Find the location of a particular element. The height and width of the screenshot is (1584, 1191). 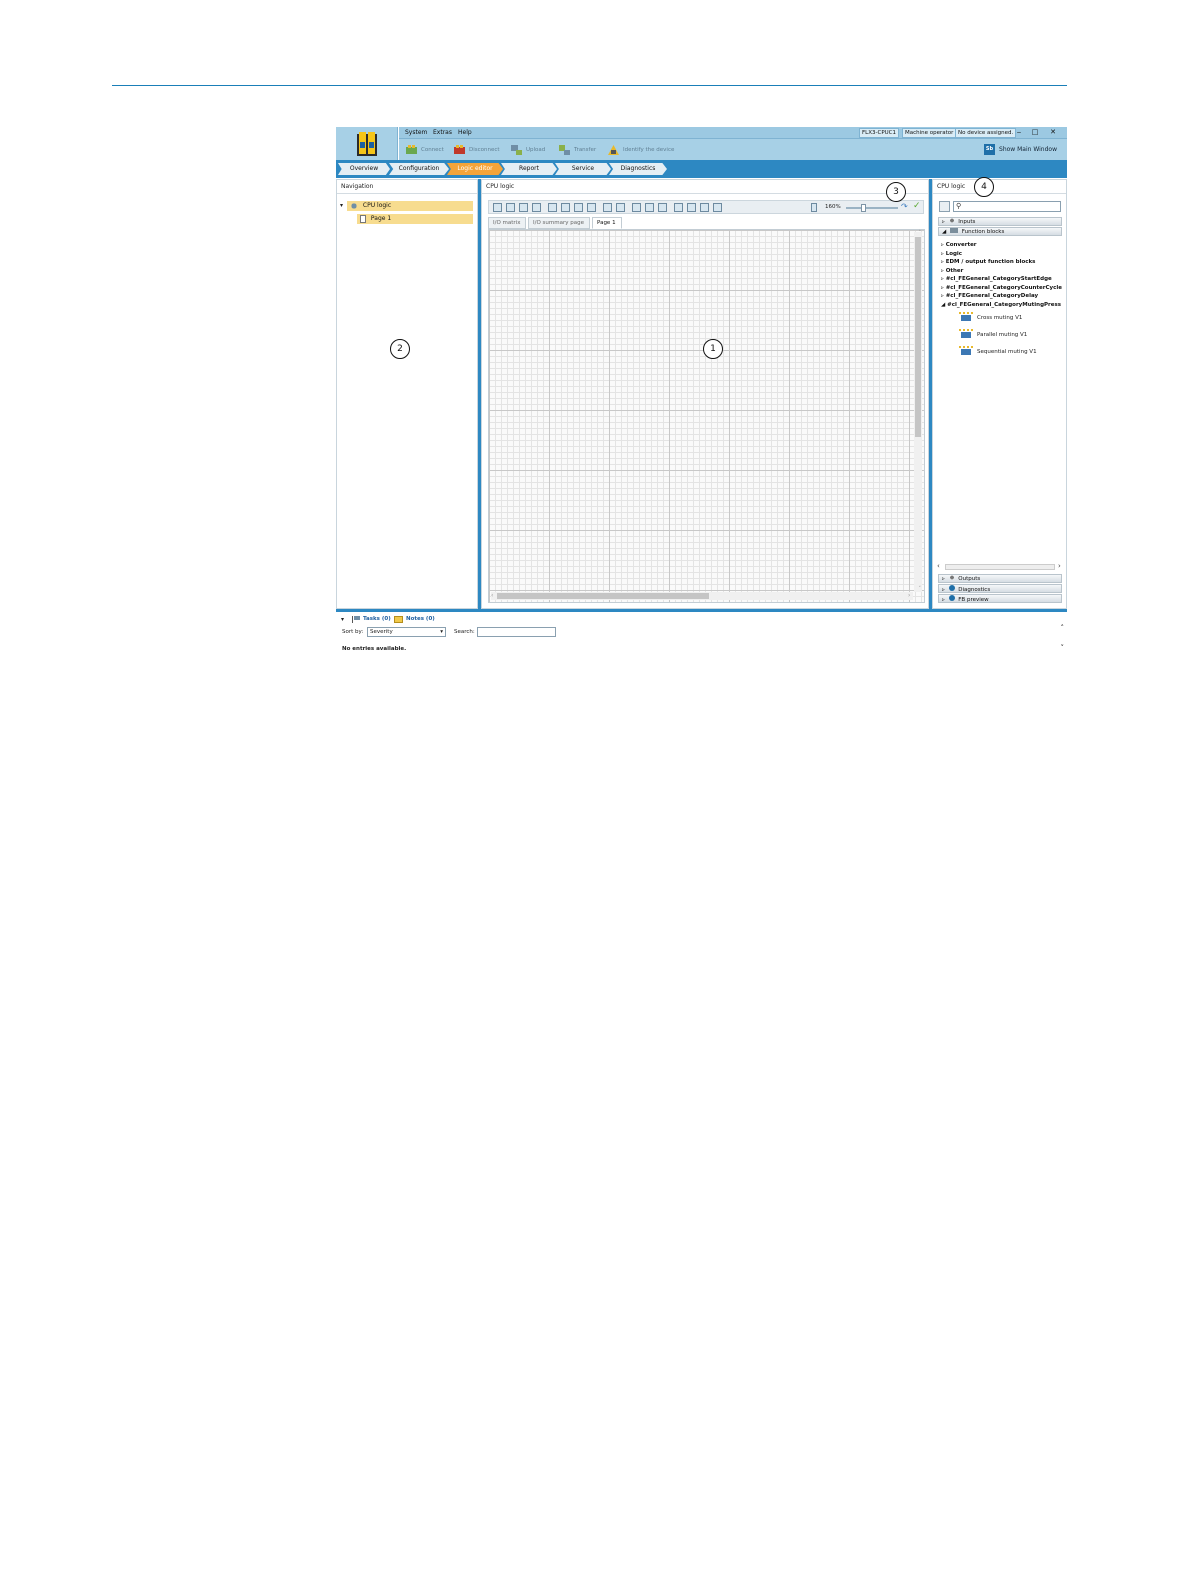

tree-item-edm-output: ▹ EDM / output function blocks is located at coordinates (988, 262).